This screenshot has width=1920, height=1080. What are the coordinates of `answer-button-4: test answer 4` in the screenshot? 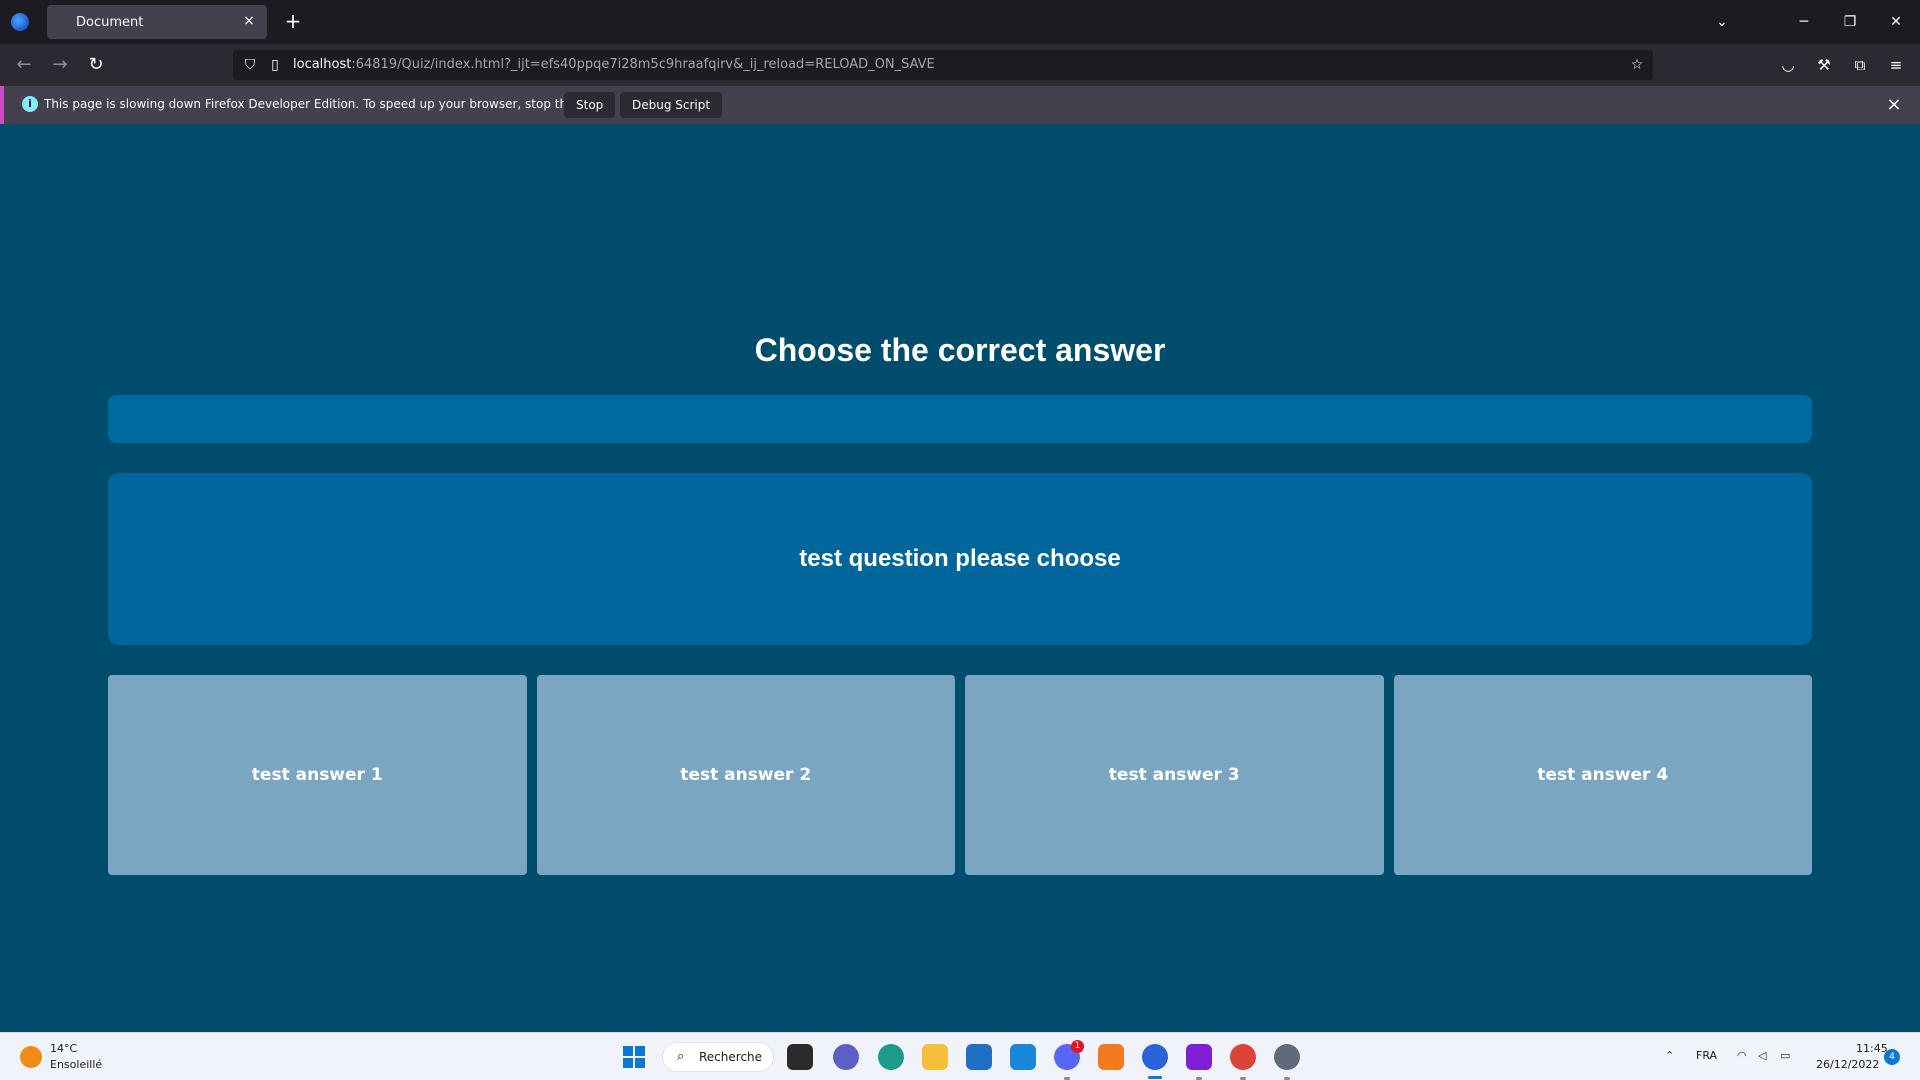 It's located at (1602, 775).